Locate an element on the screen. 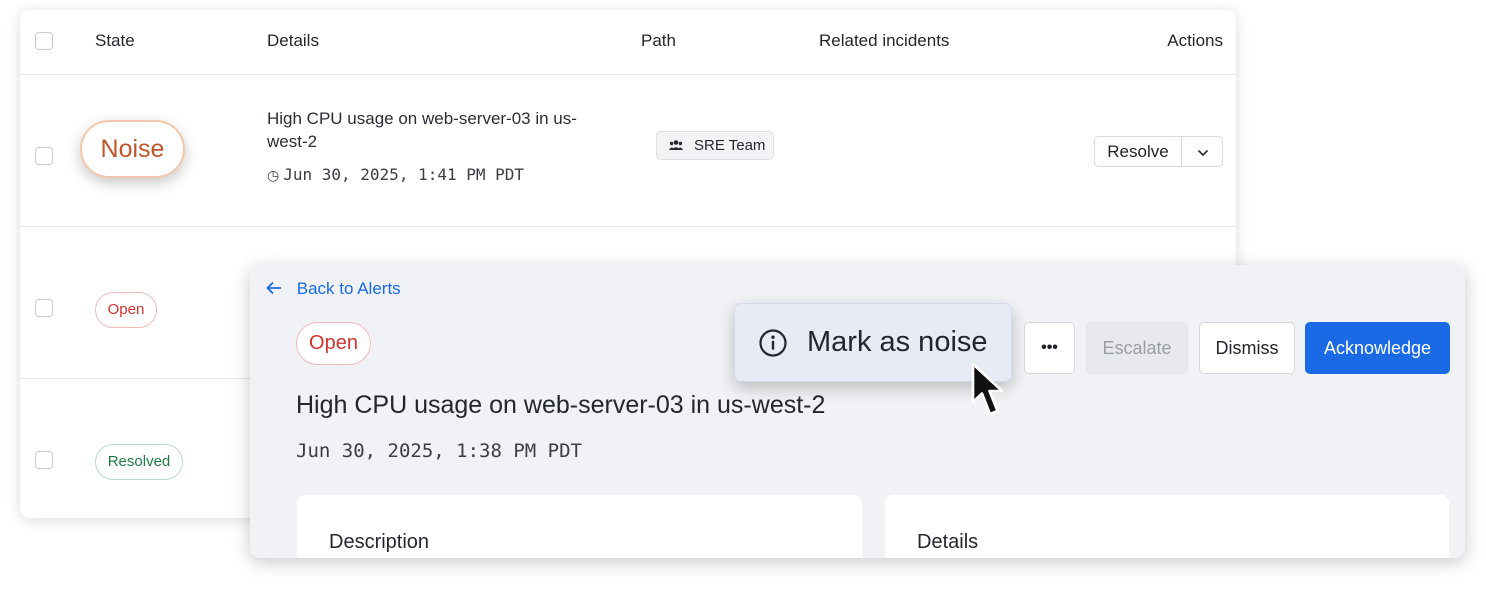  details-heading: Details is located at coordinates (948, 542).